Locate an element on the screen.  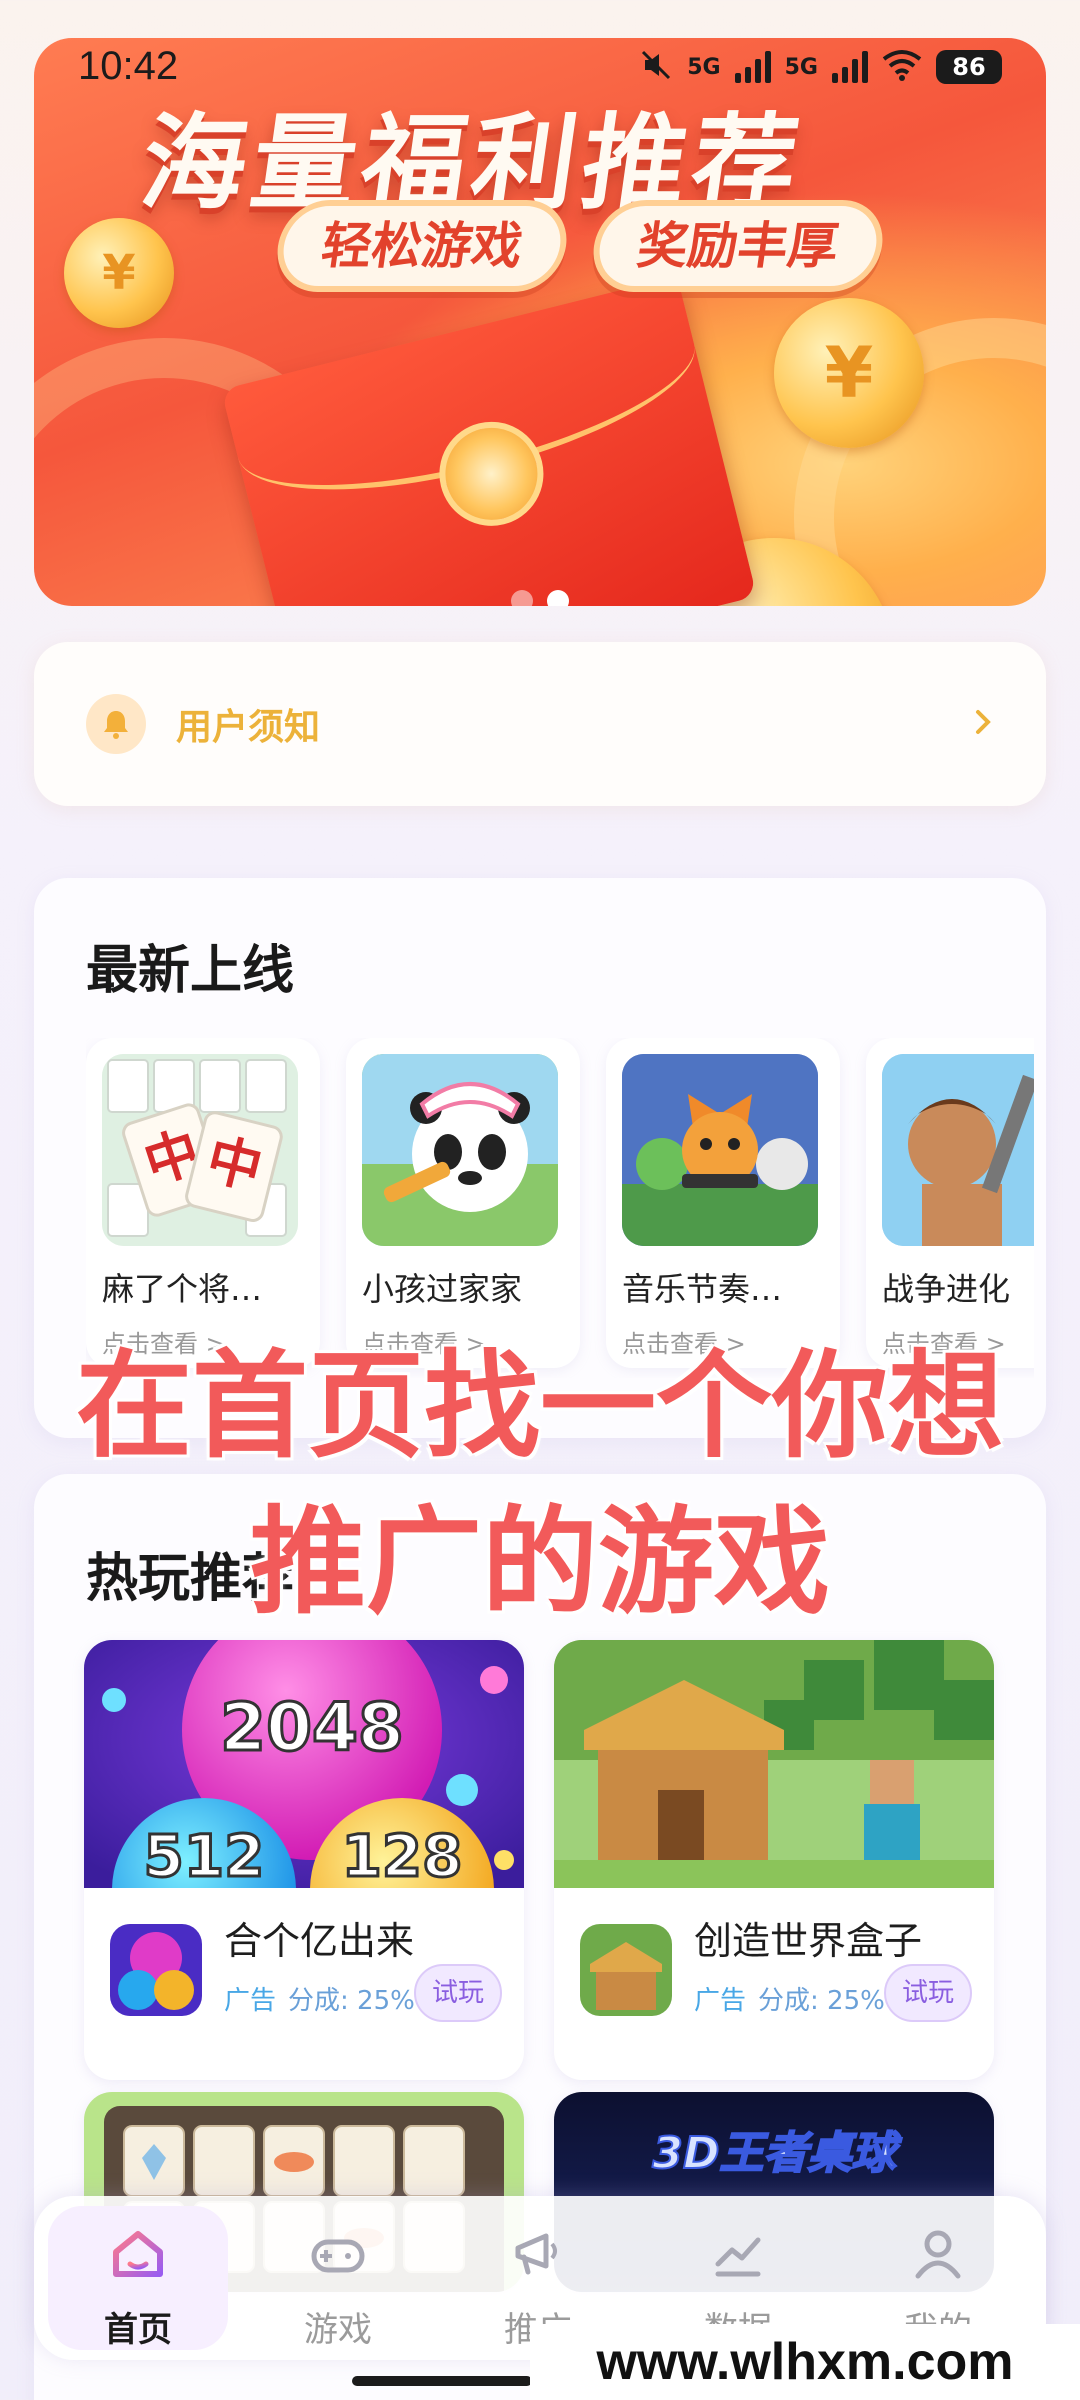
banner-tag-easy-games: 轻松游戏 is located at coordinates (422, 246).